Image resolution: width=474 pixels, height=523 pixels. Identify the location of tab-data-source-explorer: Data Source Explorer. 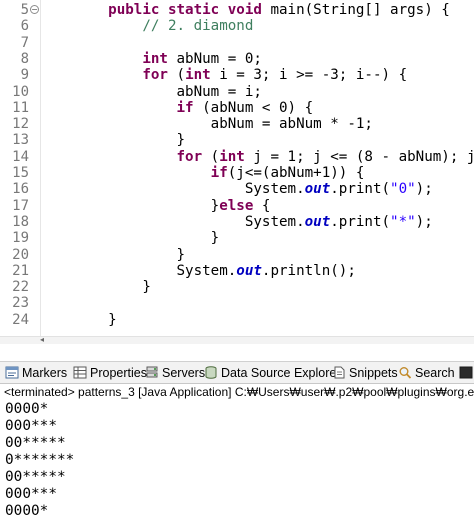
(272, 373).